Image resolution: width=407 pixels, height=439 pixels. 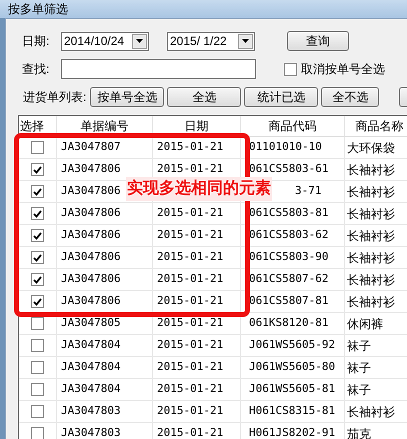 What do you see at coordinates (91, 147) in the screenshot?
I see `table-cell-text: JA3047807` at bounding box center [91, 147].